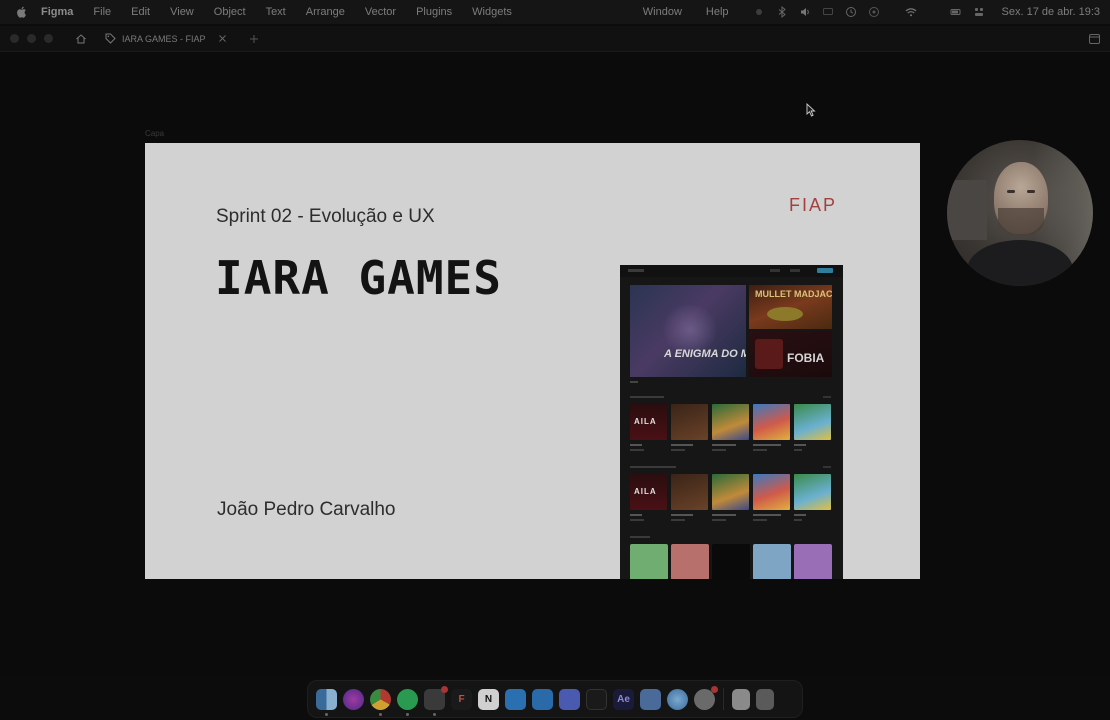 Image resolution: width=1110 pixels, height=720 pixels. I want to click on dock-trash-icon, so click(765, 699).